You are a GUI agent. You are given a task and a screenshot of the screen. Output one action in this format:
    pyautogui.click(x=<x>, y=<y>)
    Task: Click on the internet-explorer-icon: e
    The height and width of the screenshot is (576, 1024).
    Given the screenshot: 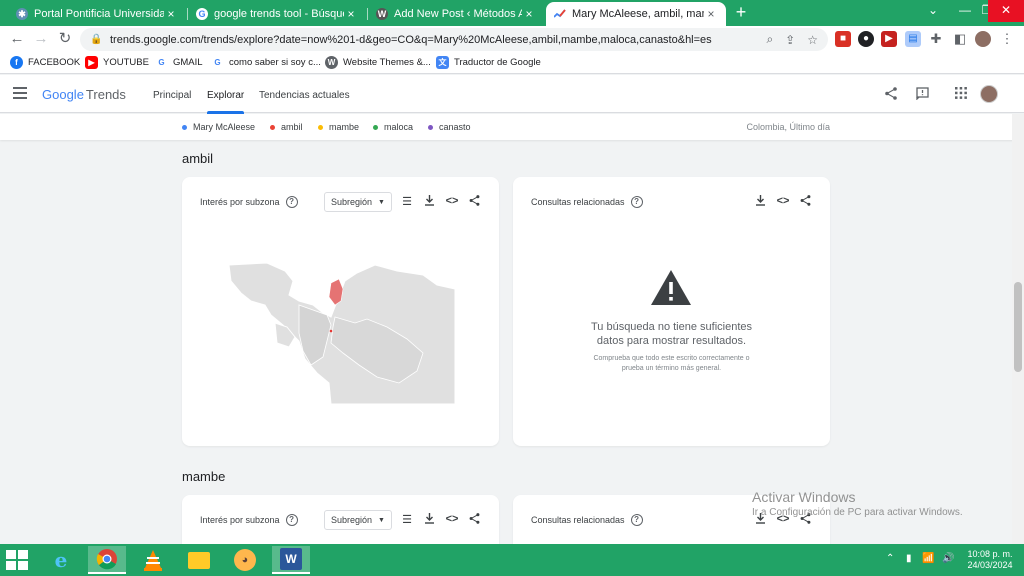 What is the action you would take?
    pyautogui.click(x=61, y=560)
    